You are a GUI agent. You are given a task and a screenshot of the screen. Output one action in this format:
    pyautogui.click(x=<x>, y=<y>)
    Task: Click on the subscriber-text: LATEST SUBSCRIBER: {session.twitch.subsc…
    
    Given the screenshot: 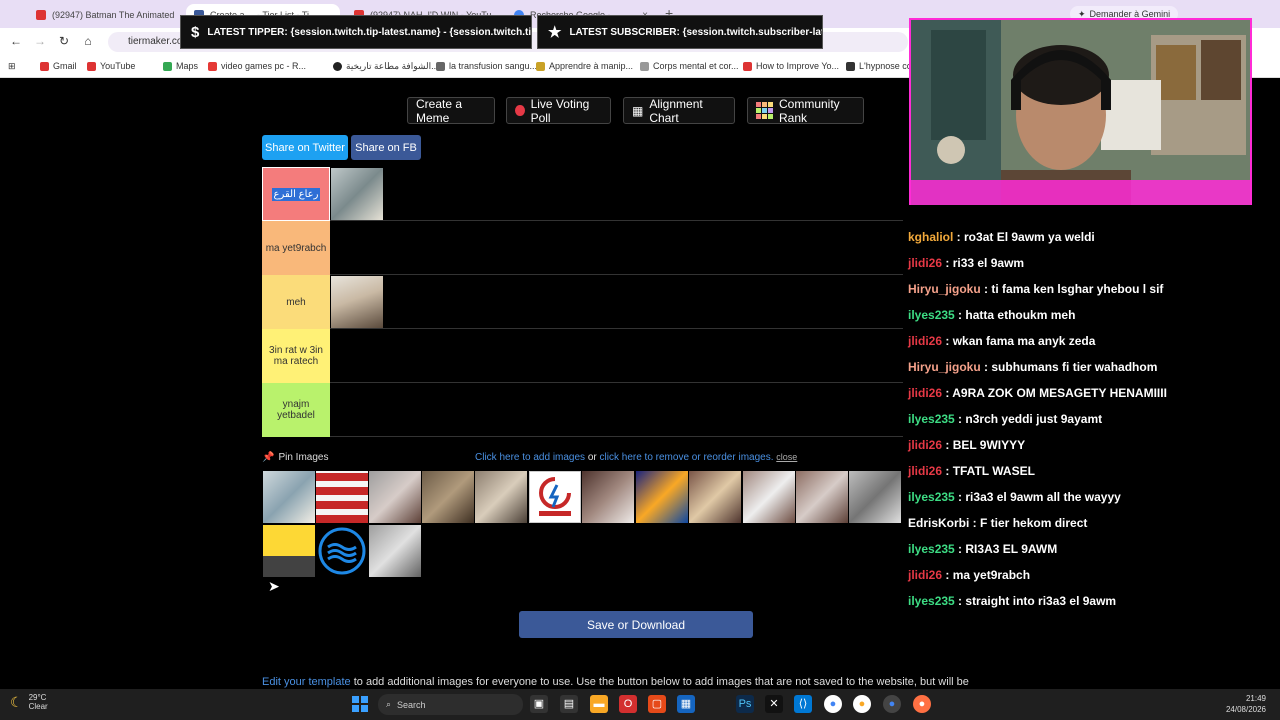 What is the action you would take?
    pyautogui.click(x=695, y=32)
    